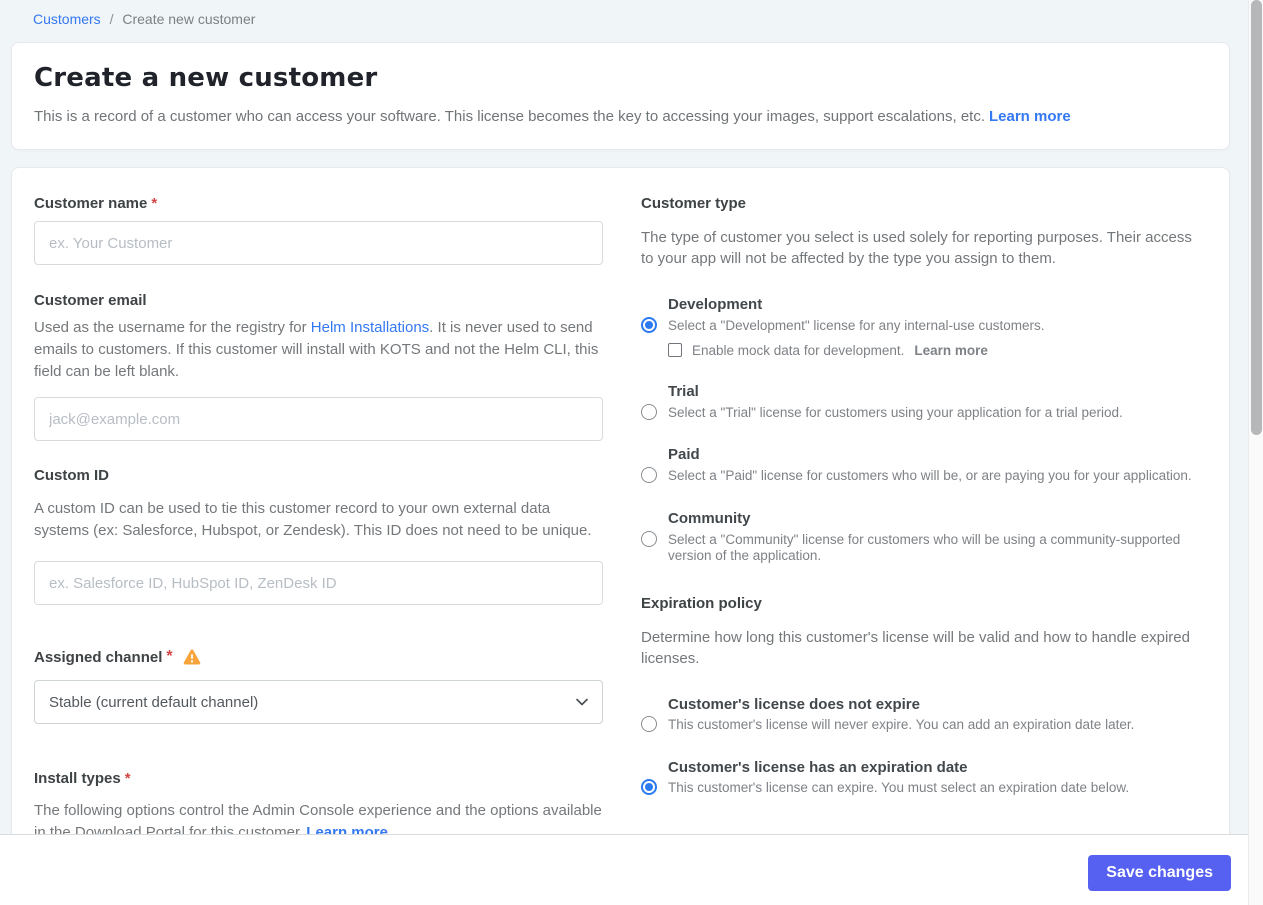 Image resolution: width=1263 pixels, height=905 pixels. Describe the element at coordinates (318, 243) in the screenshot. I see `customer-name-input` at that location.